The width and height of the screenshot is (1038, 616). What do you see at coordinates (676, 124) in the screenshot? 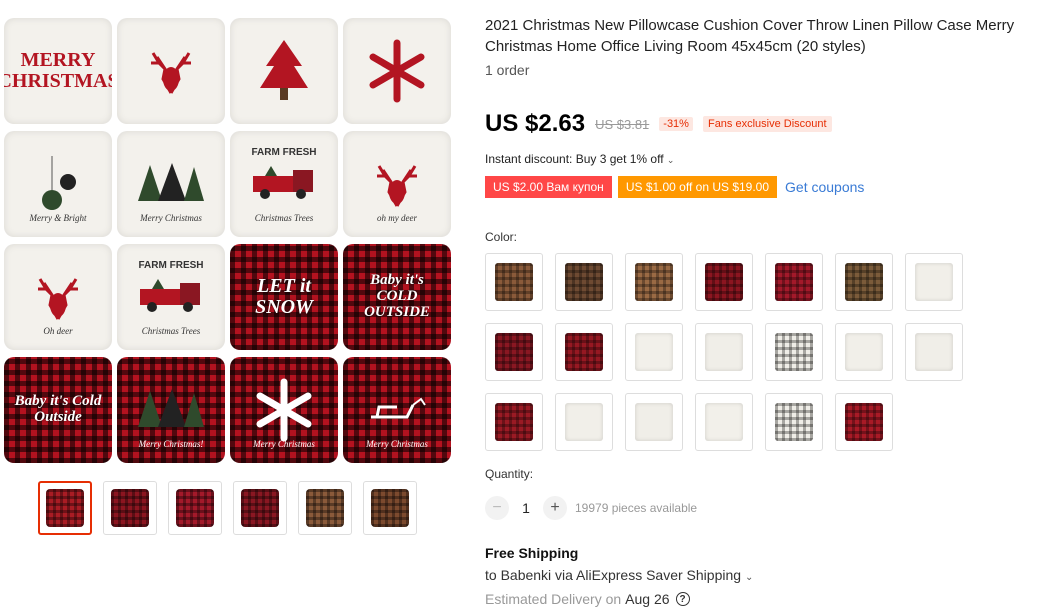
I see `discount-badge: -31%` at bounding box center [676, 124].